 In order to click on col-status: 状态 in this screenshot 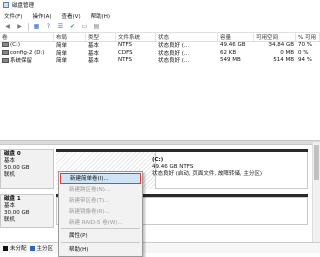, I will do `click(187, 36)`.